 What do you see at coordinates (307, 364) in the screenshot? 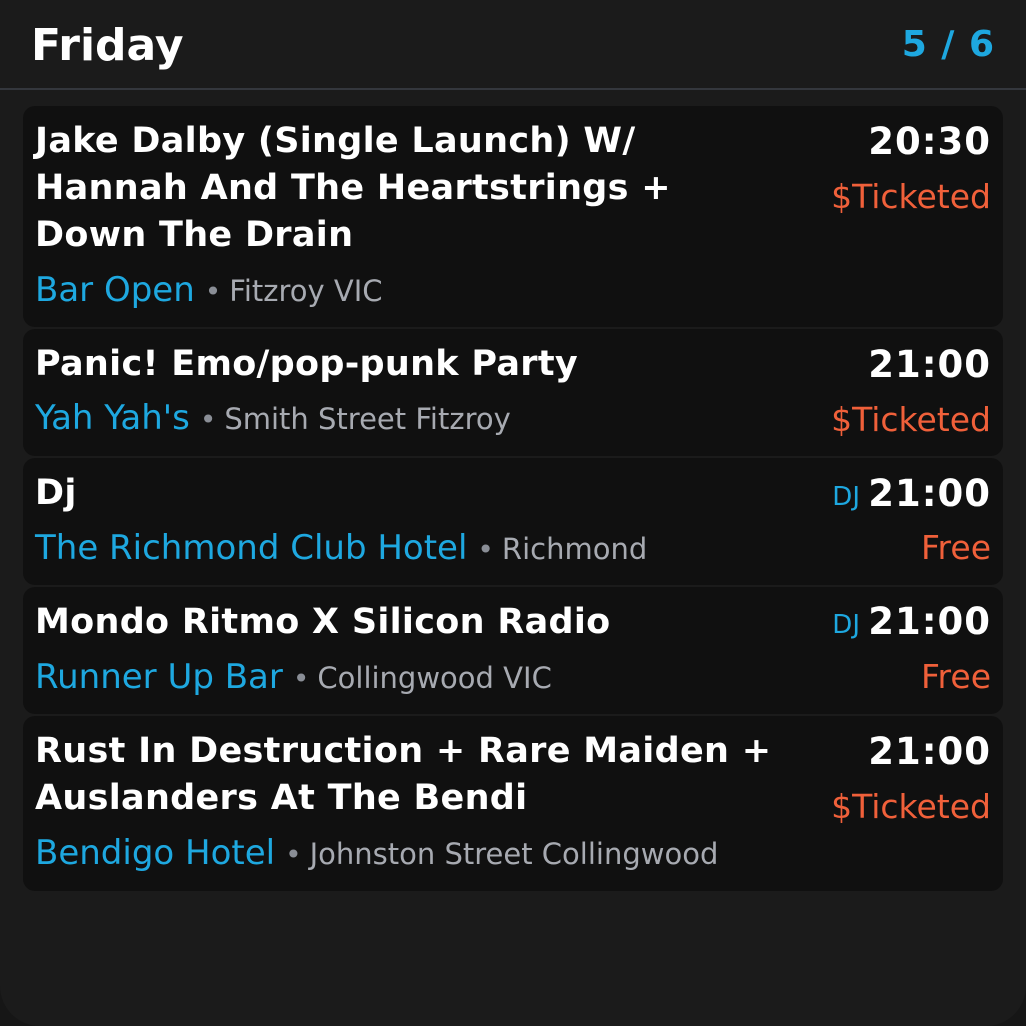
I see `event-title: Panic! Emo/pop-punk Party` at bounding box center [307, 364].